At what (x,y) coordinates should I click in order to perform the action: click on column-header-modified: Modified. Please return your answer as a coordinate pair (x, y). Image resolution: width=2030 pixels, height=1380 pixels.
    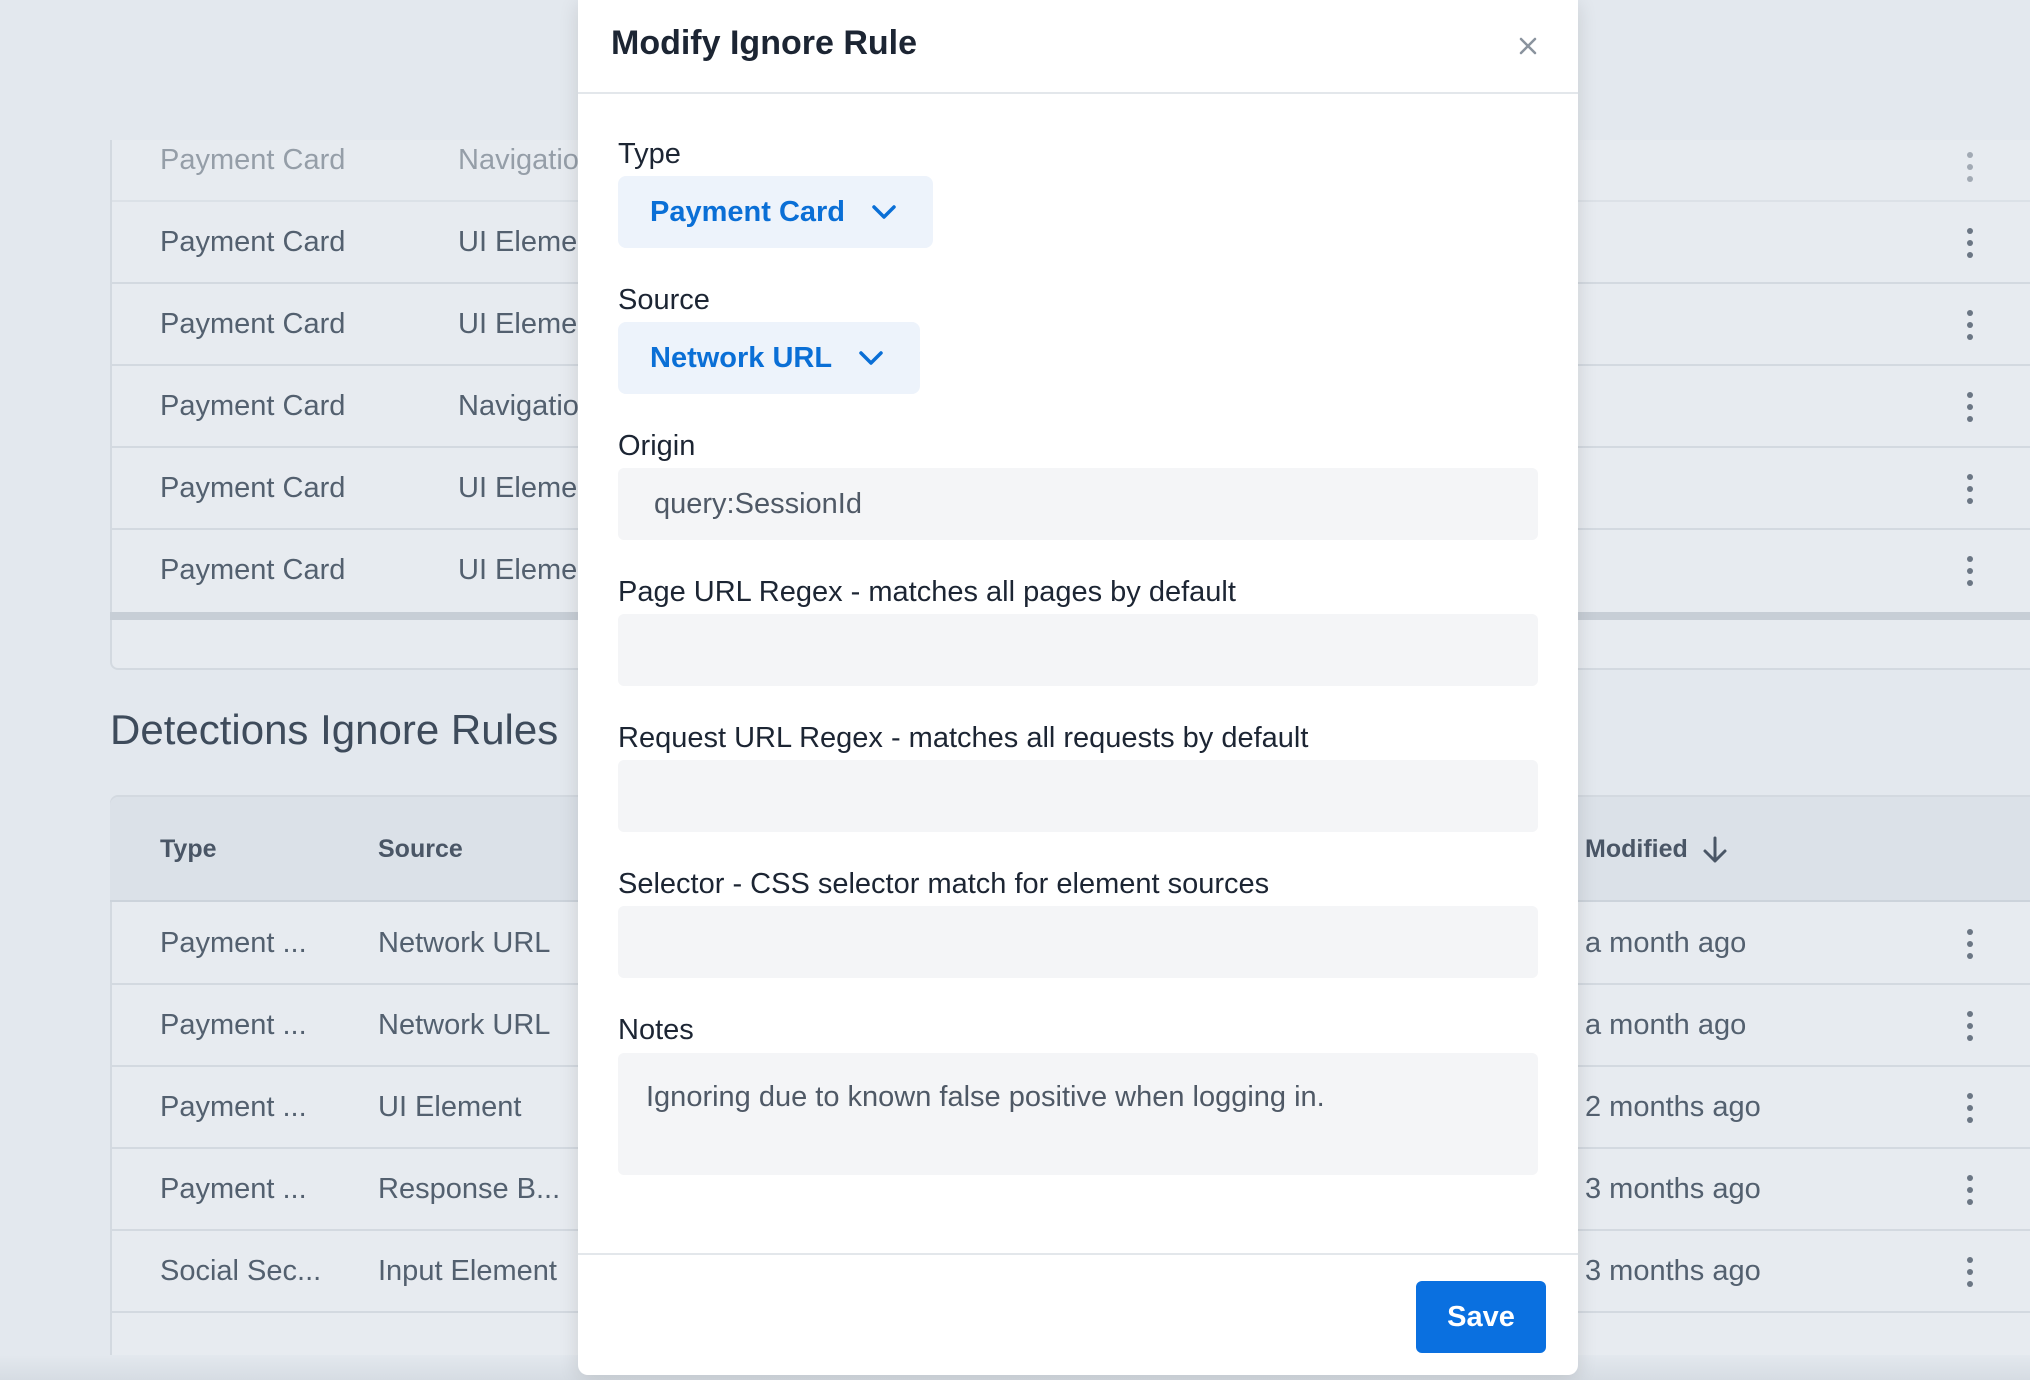
    Looking at the image, I should click on (1656, 849).